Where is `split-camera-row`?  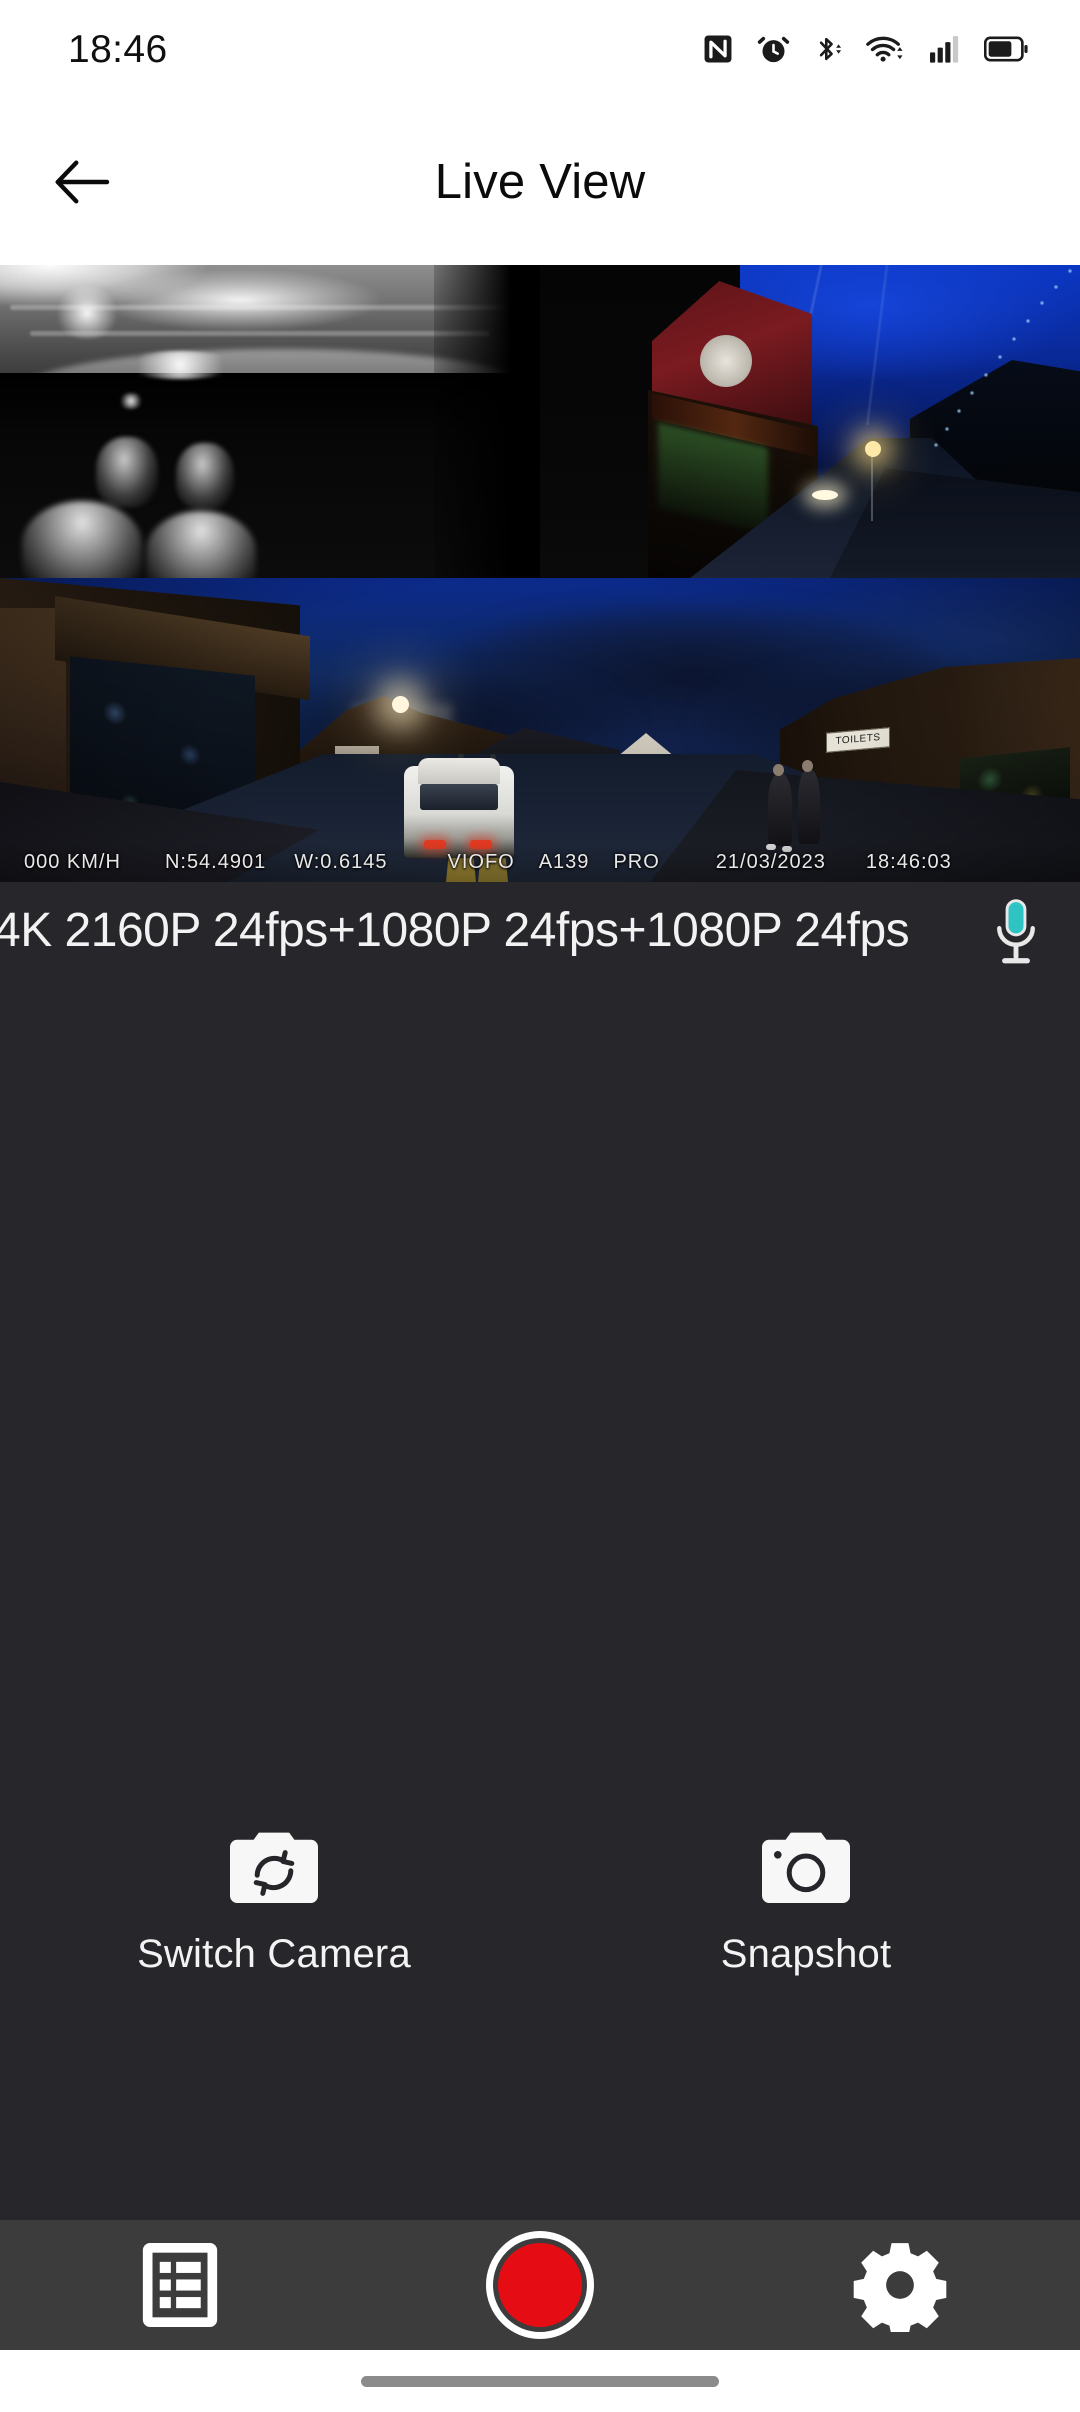 split-camera-row is located at coordinates (540, 421).